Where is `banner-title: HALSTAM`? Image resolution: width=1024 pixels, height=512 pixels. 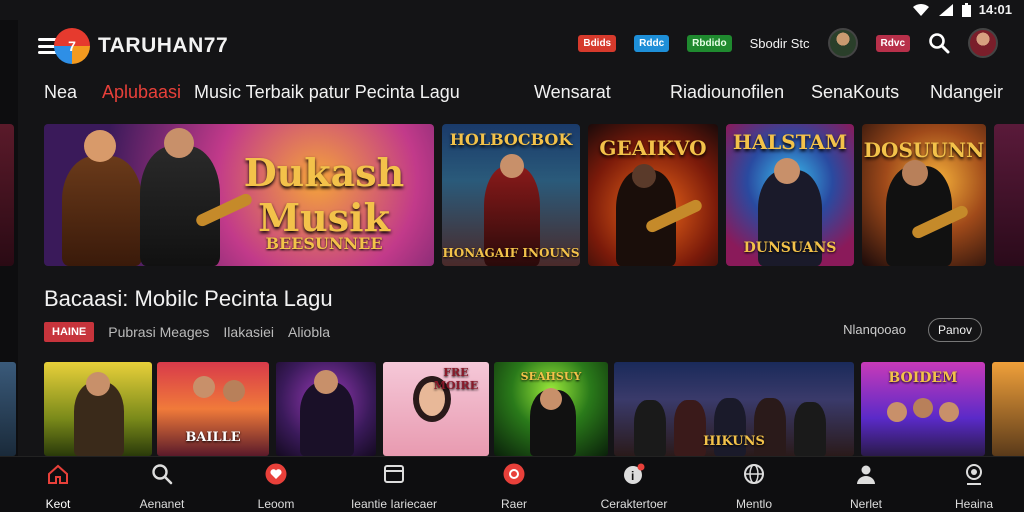
banner-title: HALSTAM is located at coordinates (790, 142).